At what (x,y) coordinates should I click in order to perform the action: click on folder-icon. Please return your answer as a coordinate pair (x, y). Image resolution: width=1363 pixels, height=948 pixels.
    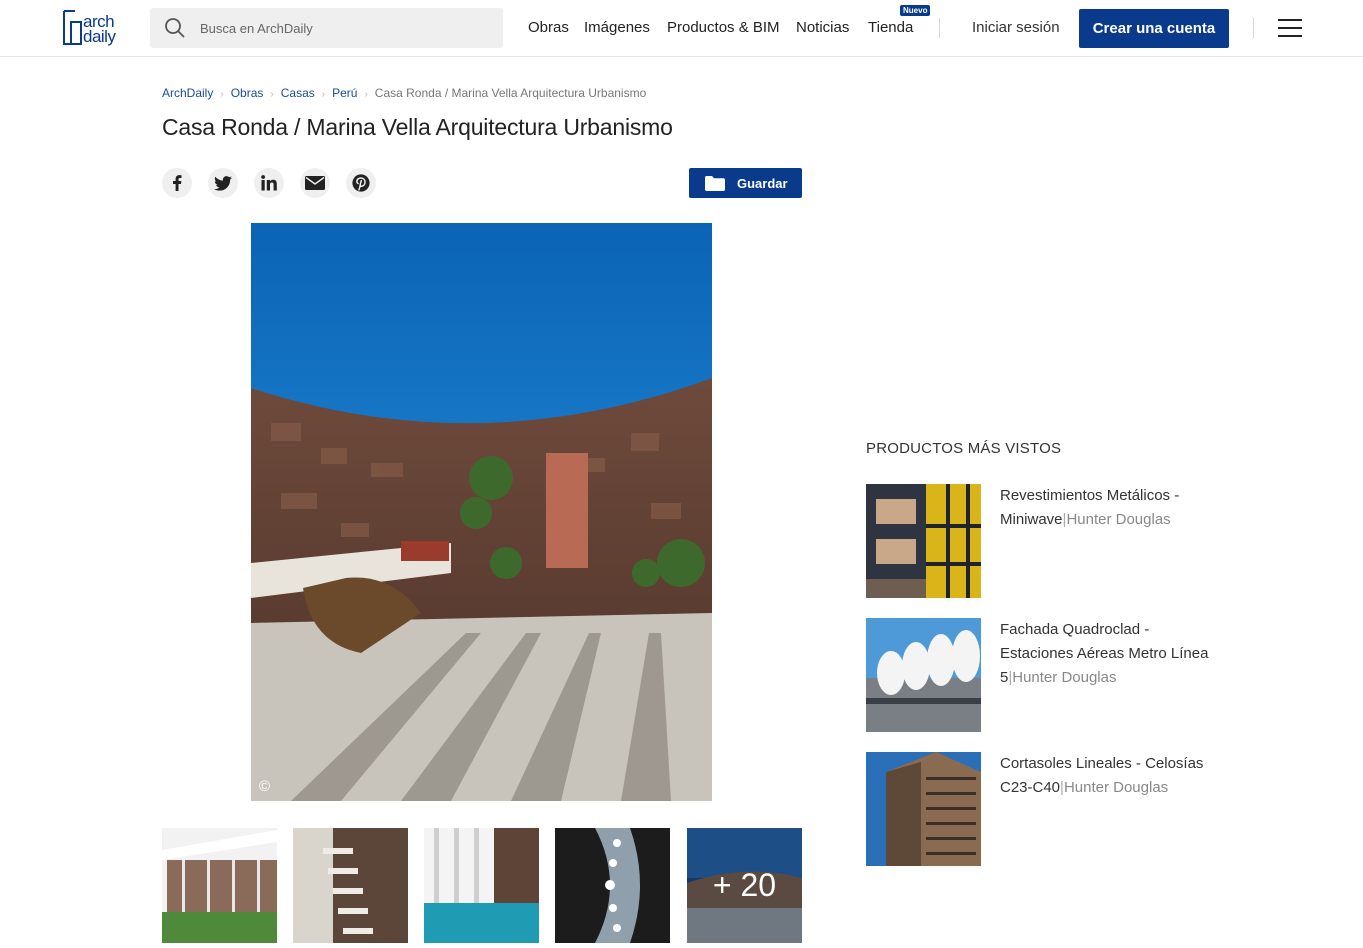
    Looking at the image, I should click on (715, 183).